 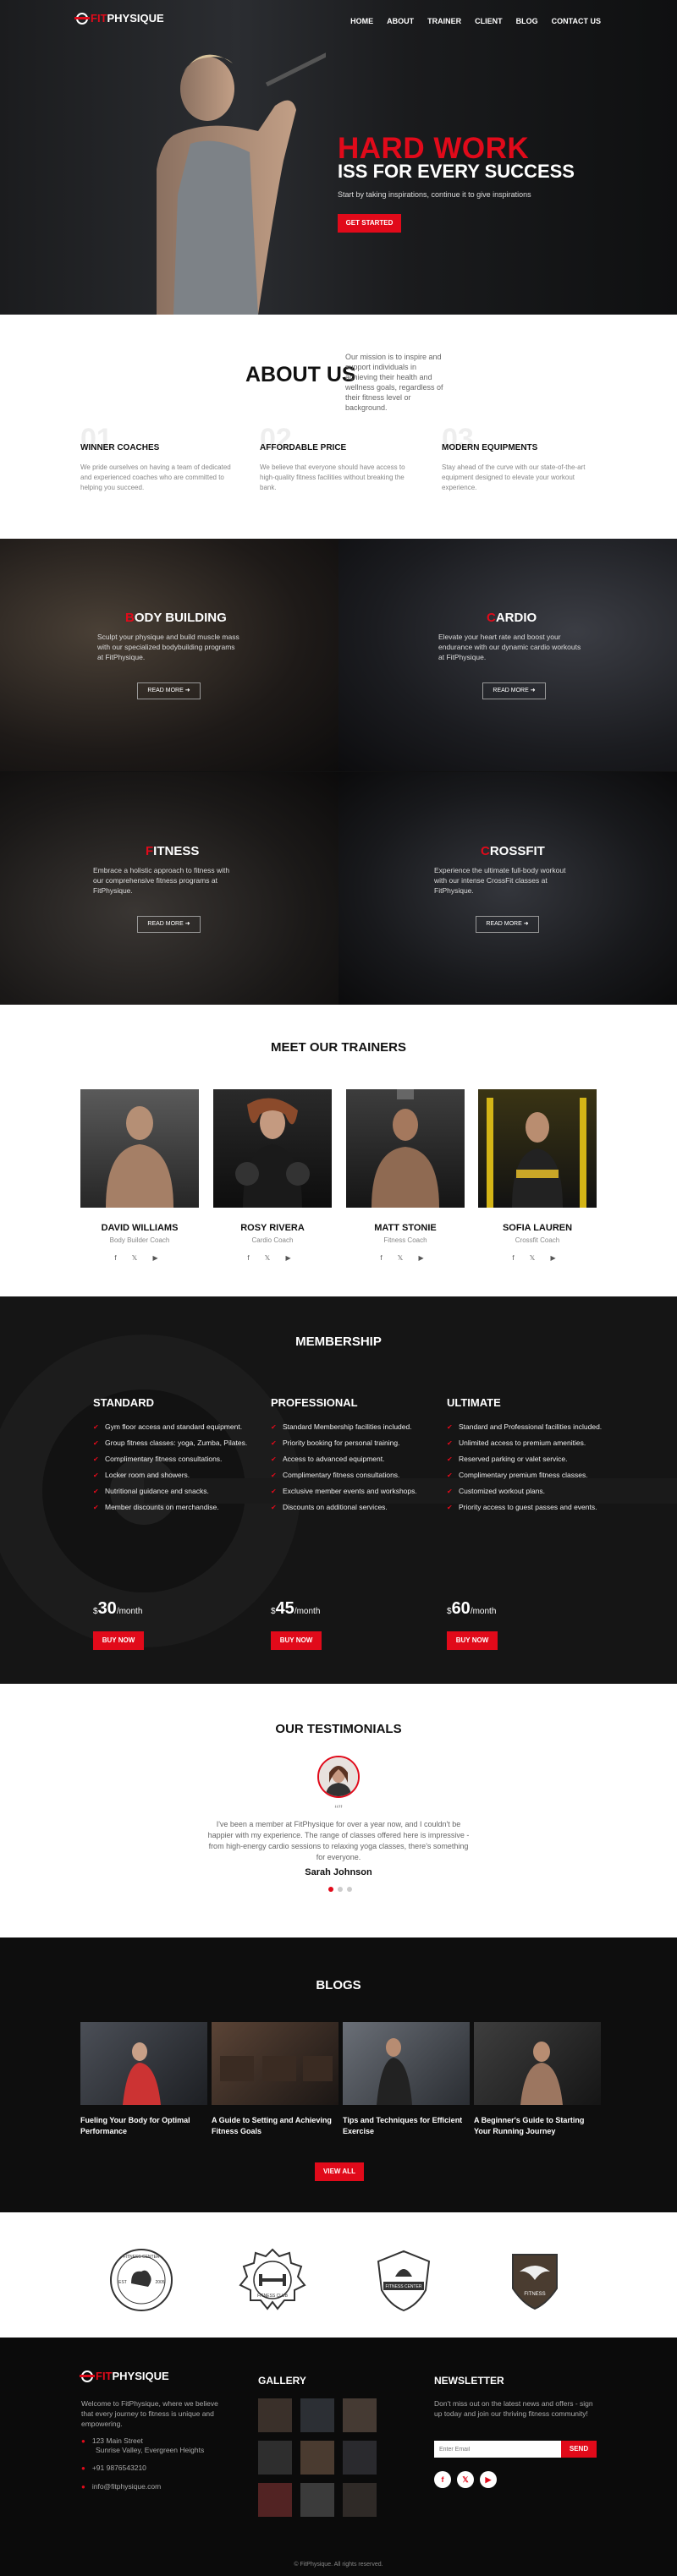 What do you see at coordinates (139, 1175) in the screenshot?
I see `trainer-card: DAVID WILLIAMS Body Builder Coach f 𝕏 ▶` at bounding box center [139, 1175].